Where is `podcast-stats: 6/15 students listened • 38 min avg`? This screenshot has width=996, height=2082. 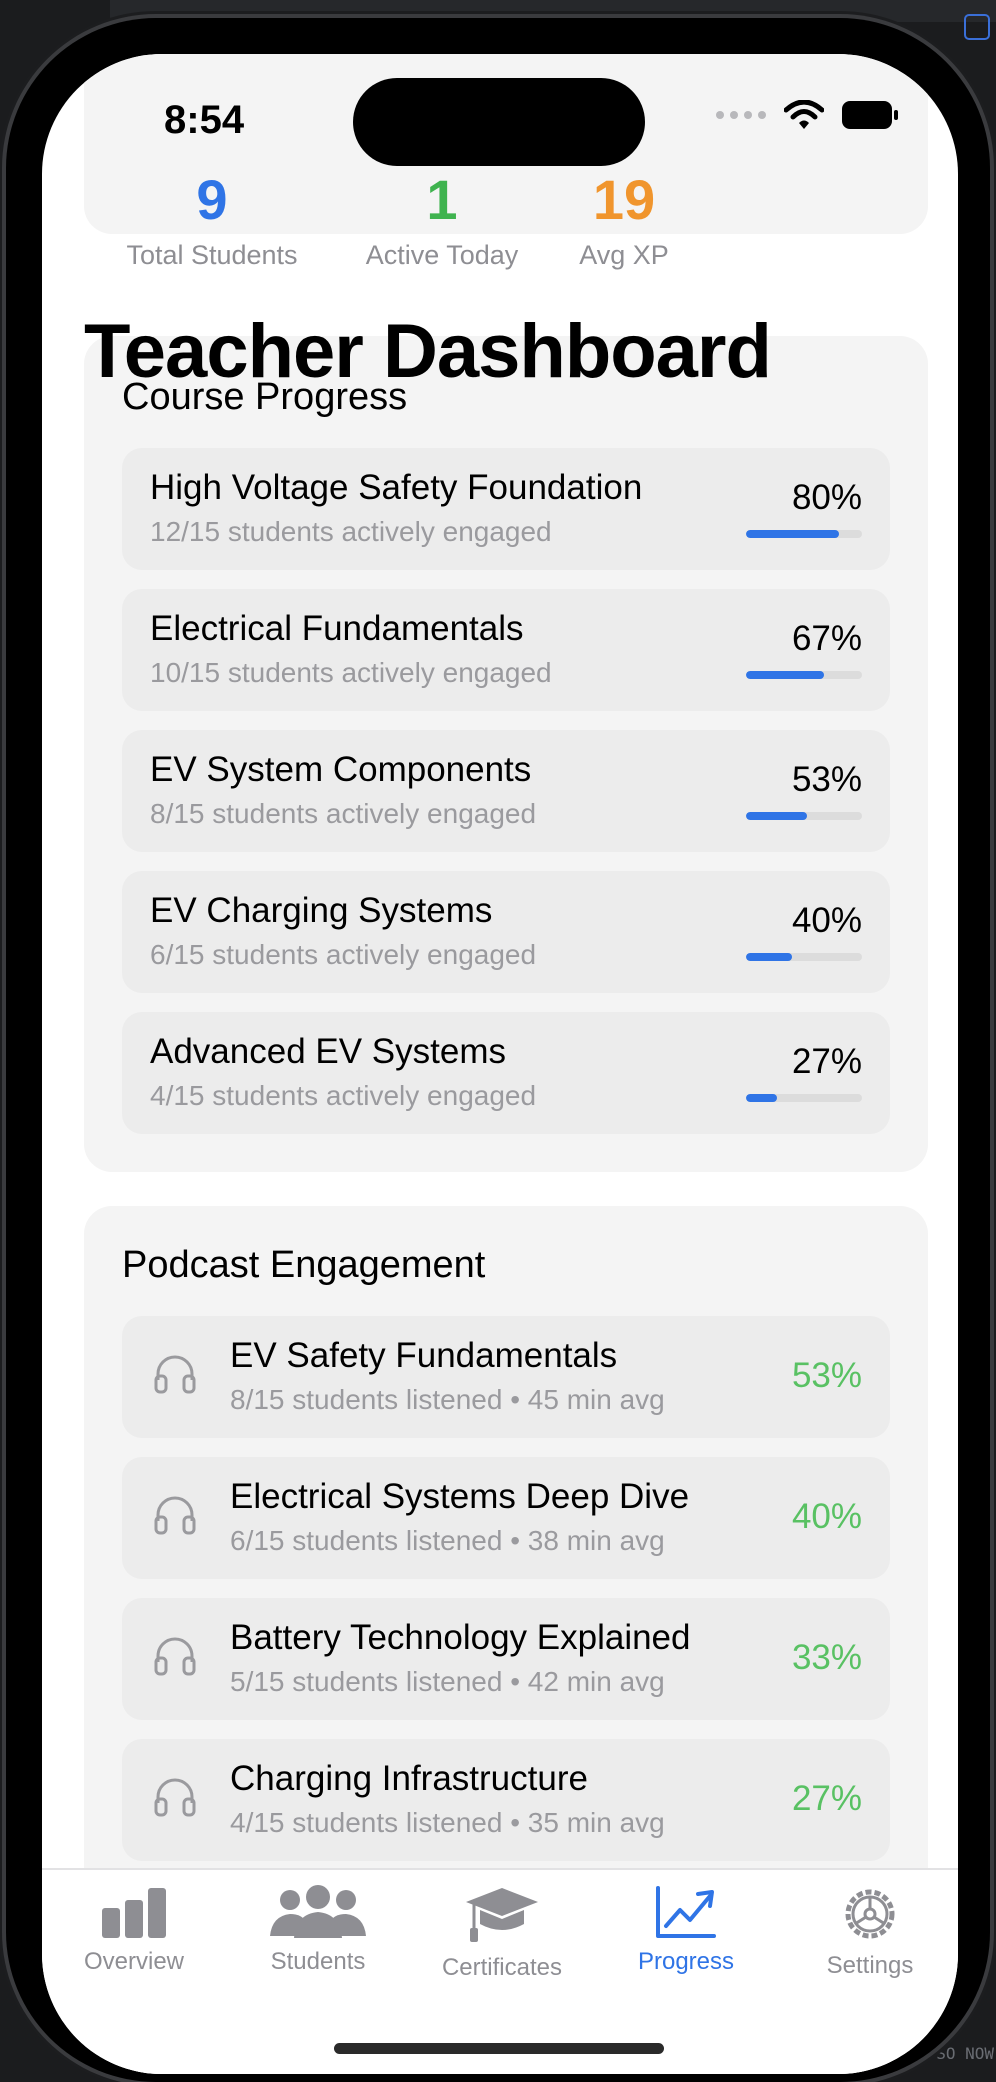 podcast-stats: 6/15 students listened • 38 min avg is located at coordinates (447, 1540).